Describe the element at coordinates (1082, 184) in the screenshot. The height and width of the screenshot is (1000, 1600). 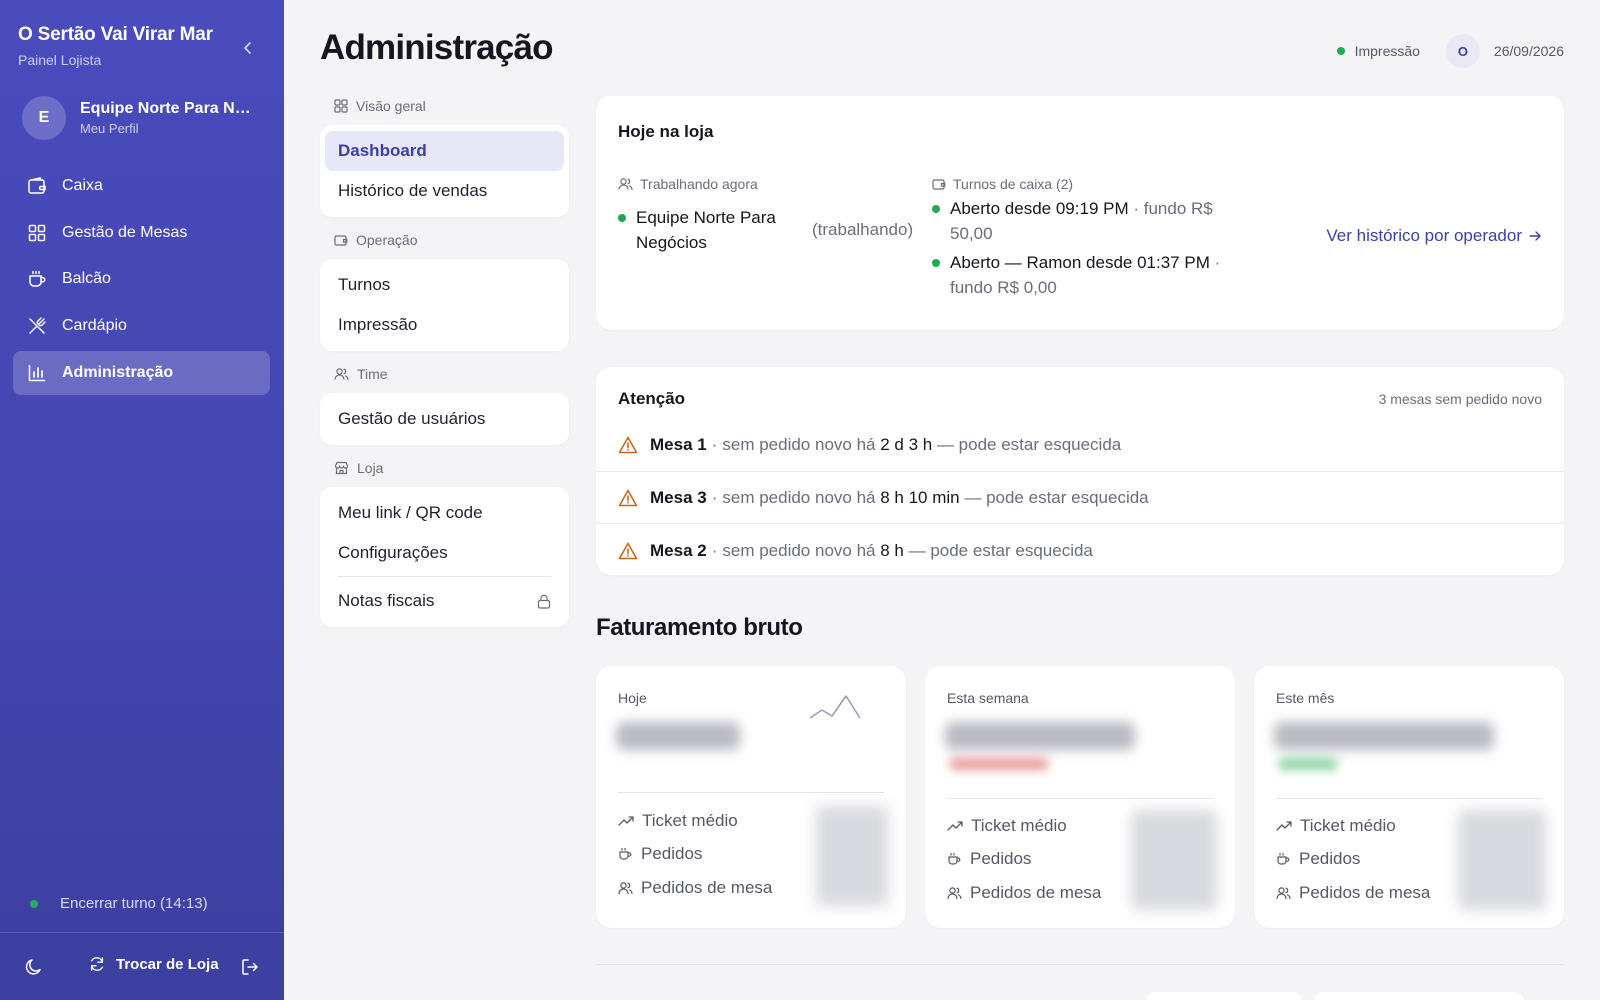
I see `shifts-label: Turnos de caixa (2)` at that location.